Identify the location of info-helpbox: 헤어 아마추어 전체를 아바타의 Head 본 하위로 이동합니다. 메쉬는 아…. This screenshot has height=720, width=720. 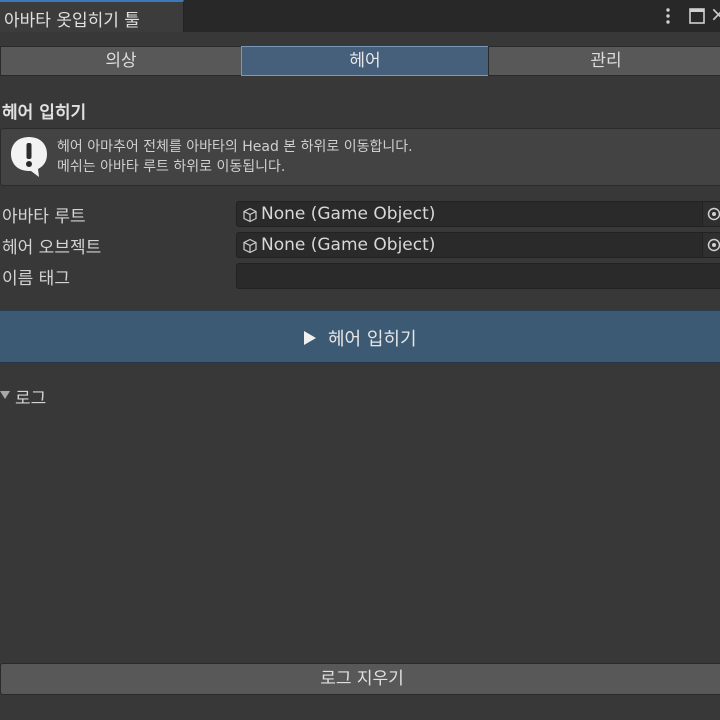
(360, 157).